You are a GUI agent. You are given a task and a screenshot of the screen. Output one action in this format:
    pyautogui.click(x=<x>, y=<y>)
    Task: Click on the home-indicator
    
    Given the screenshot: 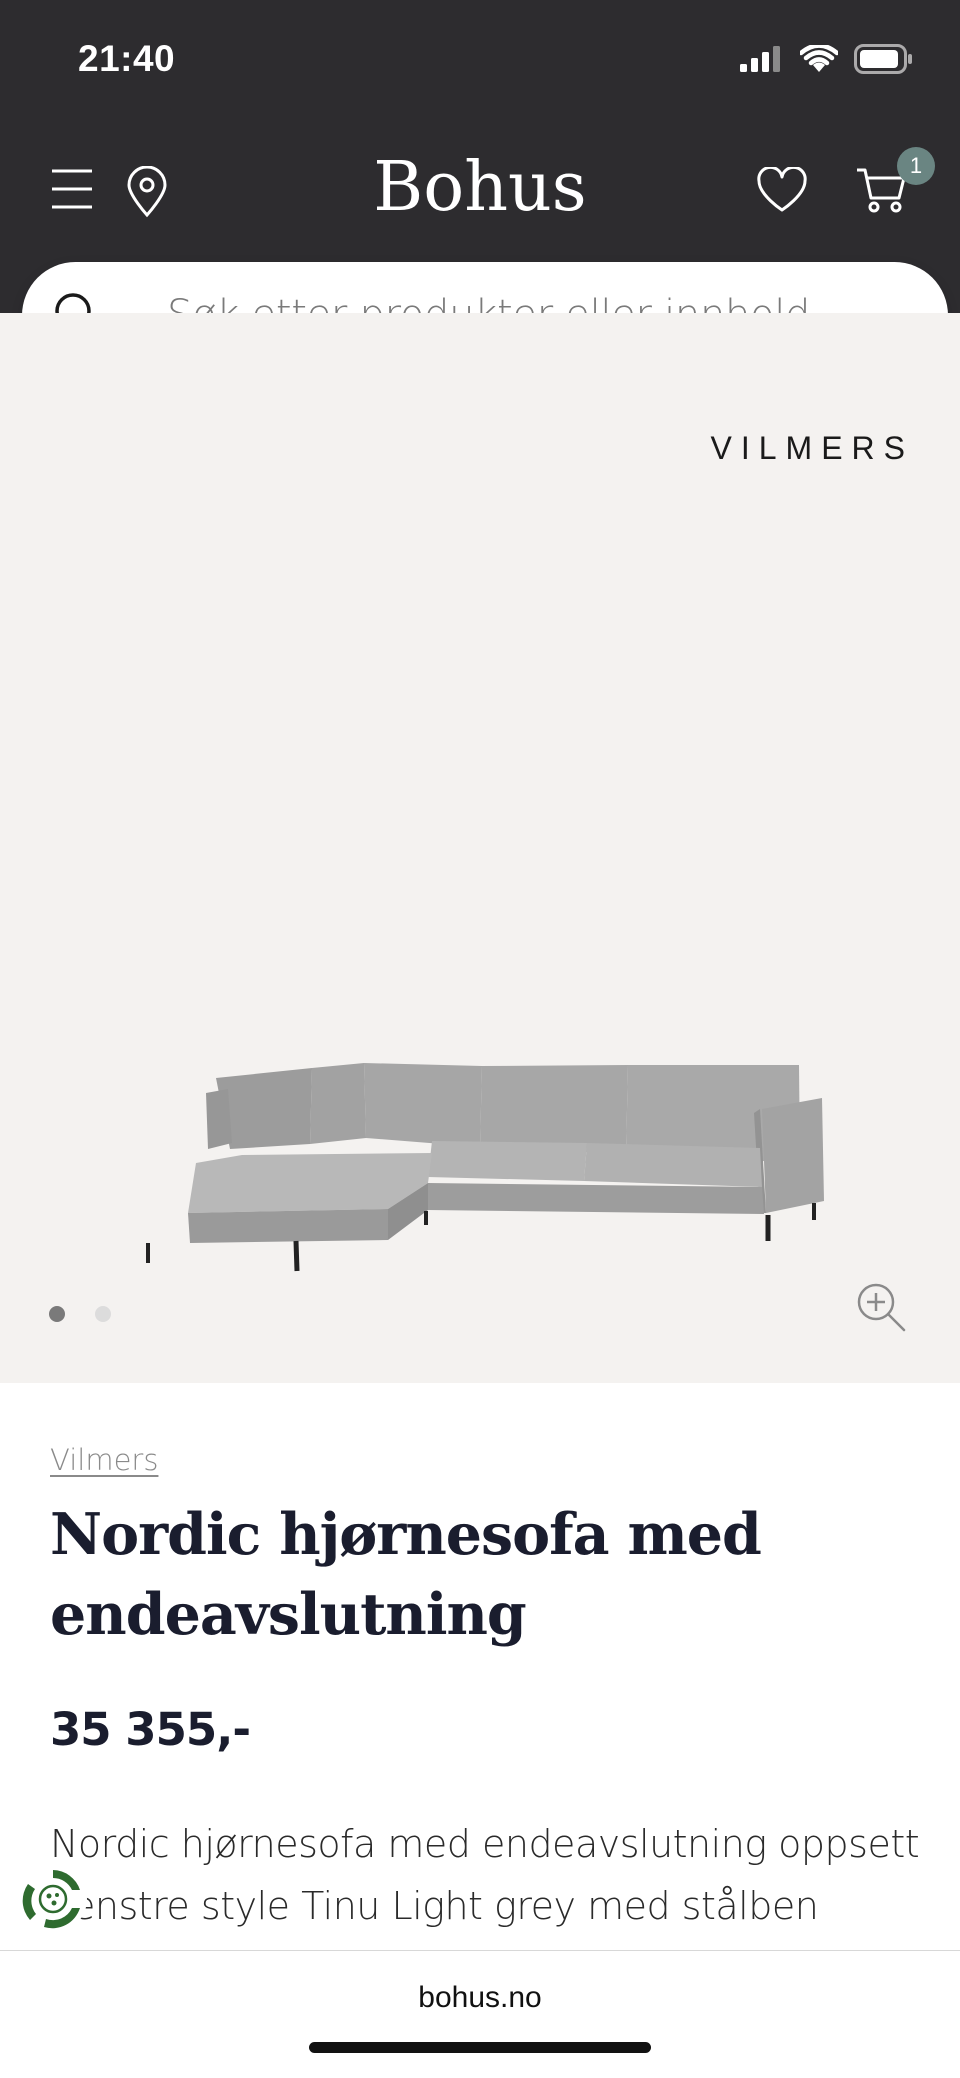 What is the action you would take?
    pyautogui.click(x=480, y=2047)
    